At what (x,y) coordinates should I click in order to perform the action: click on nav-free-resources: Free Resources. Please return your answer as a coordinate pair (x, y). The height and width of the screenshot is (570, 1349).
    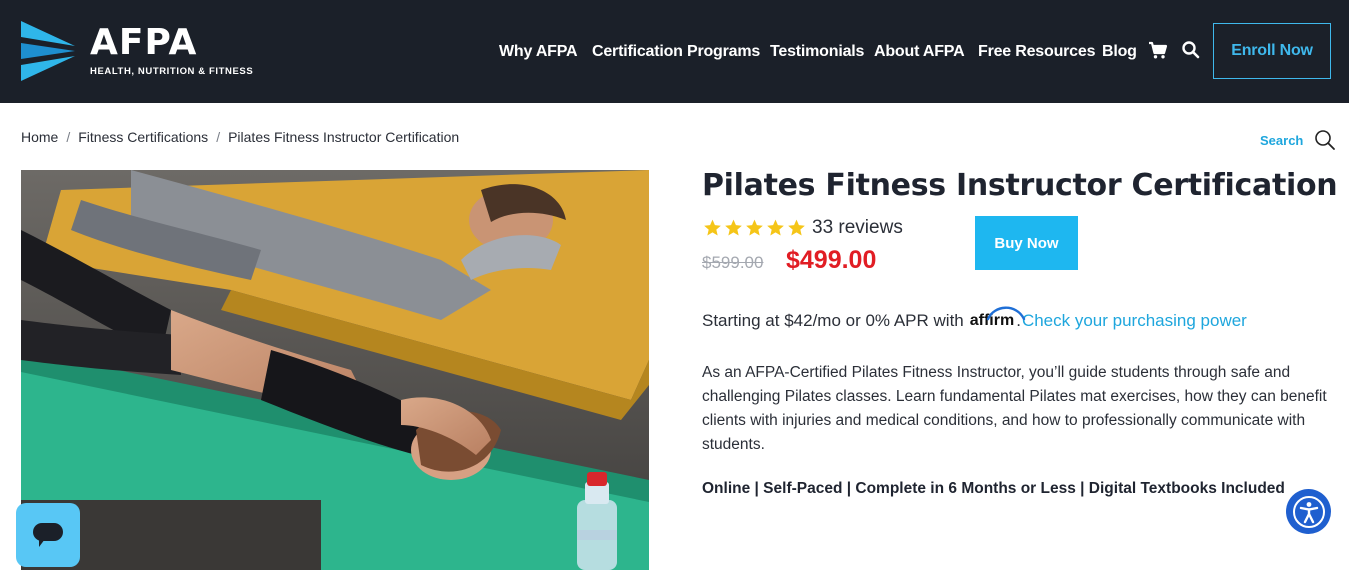
    Looking at the image, I should click on (1036, 52).